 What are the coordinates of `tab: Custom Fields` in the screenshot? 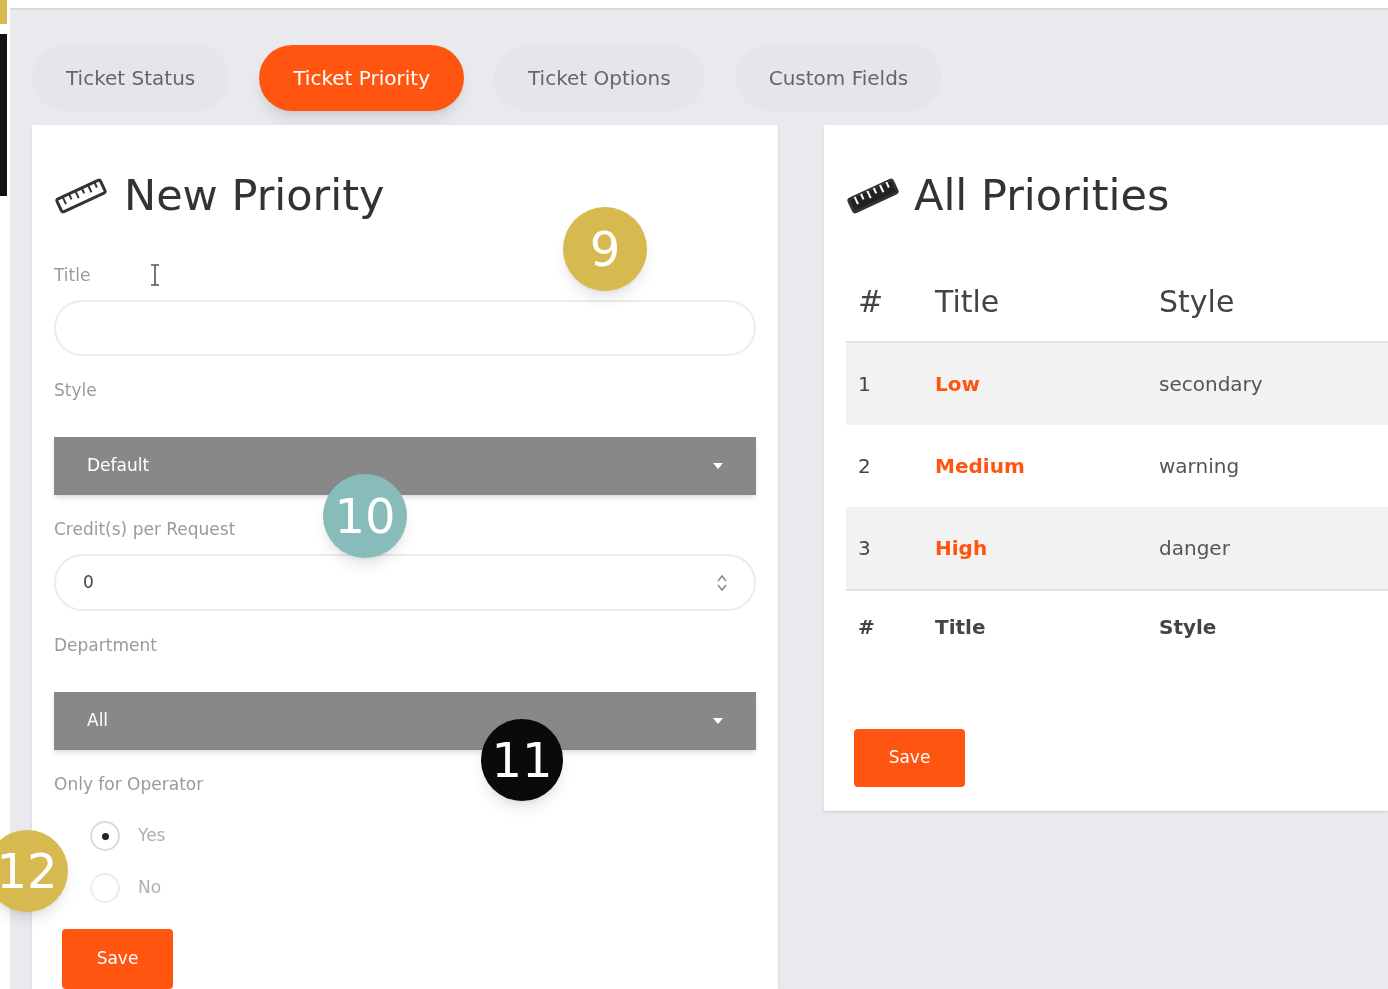 It's located at (838, 78).